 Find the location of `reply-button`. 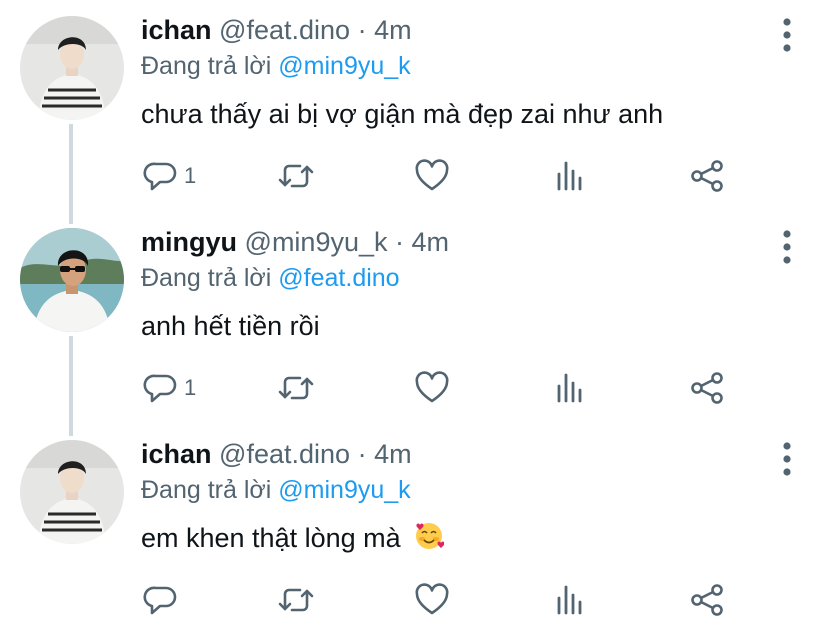

reply-button is located at coordinates (163, 600).